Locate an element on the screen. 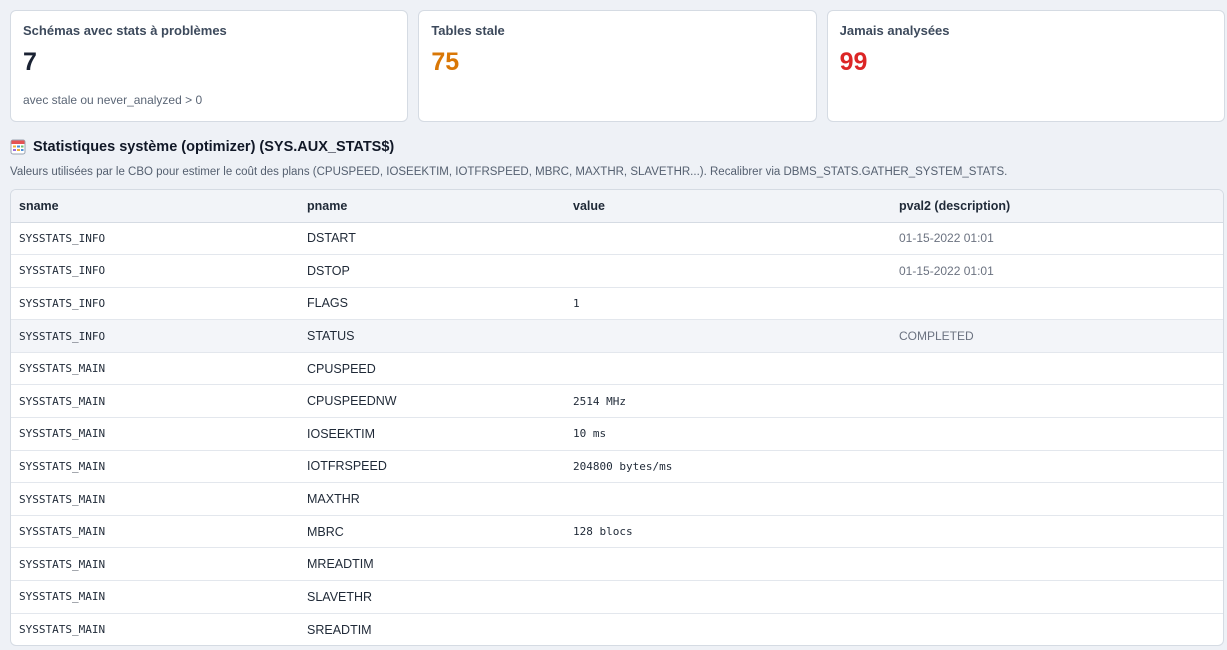 This screenshot has width=1227, height=650. table-row: SYSSTATS_MAIN CPUSPEEDNW 2514 MHz is located at coordinates (617, 401).